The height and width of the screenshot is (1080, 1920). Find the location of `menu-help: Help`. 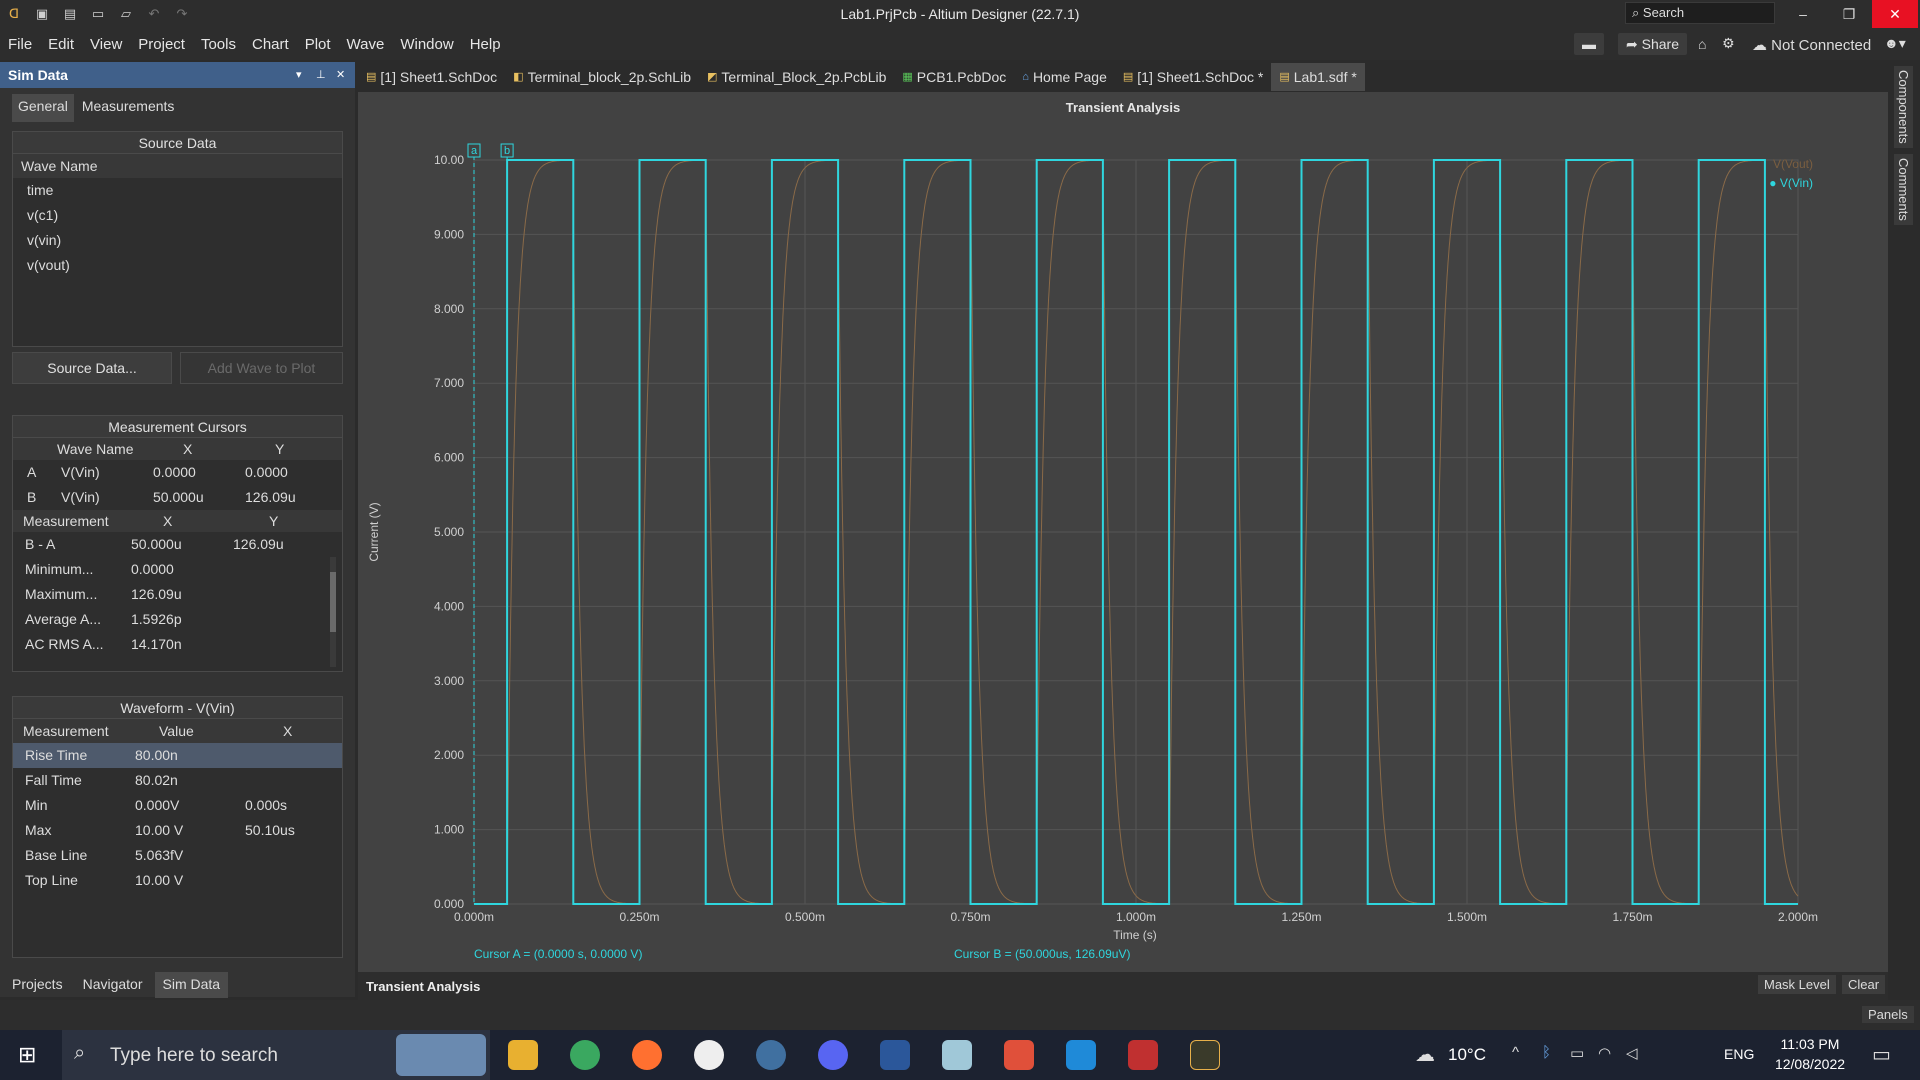

menu-help: Help is located at coordinates (485, 44).